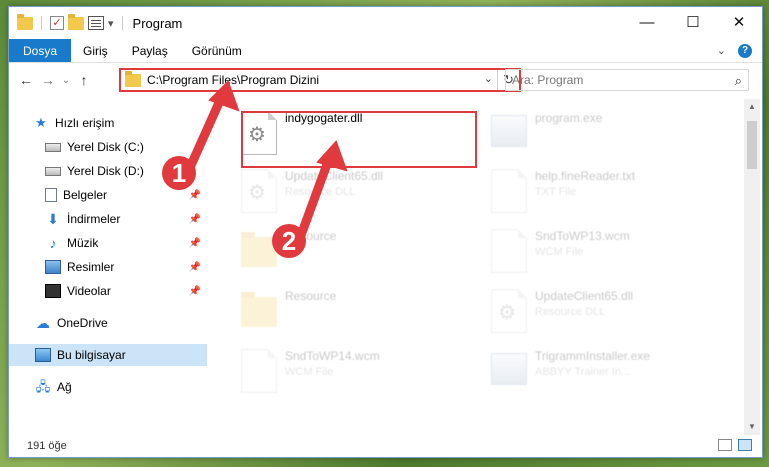 The width and height of the screenshot is (769, 467). Describe the element at coordinates (82, 323) in the screenshot. I see `sidebar-item-label: OneDrive` at that location.